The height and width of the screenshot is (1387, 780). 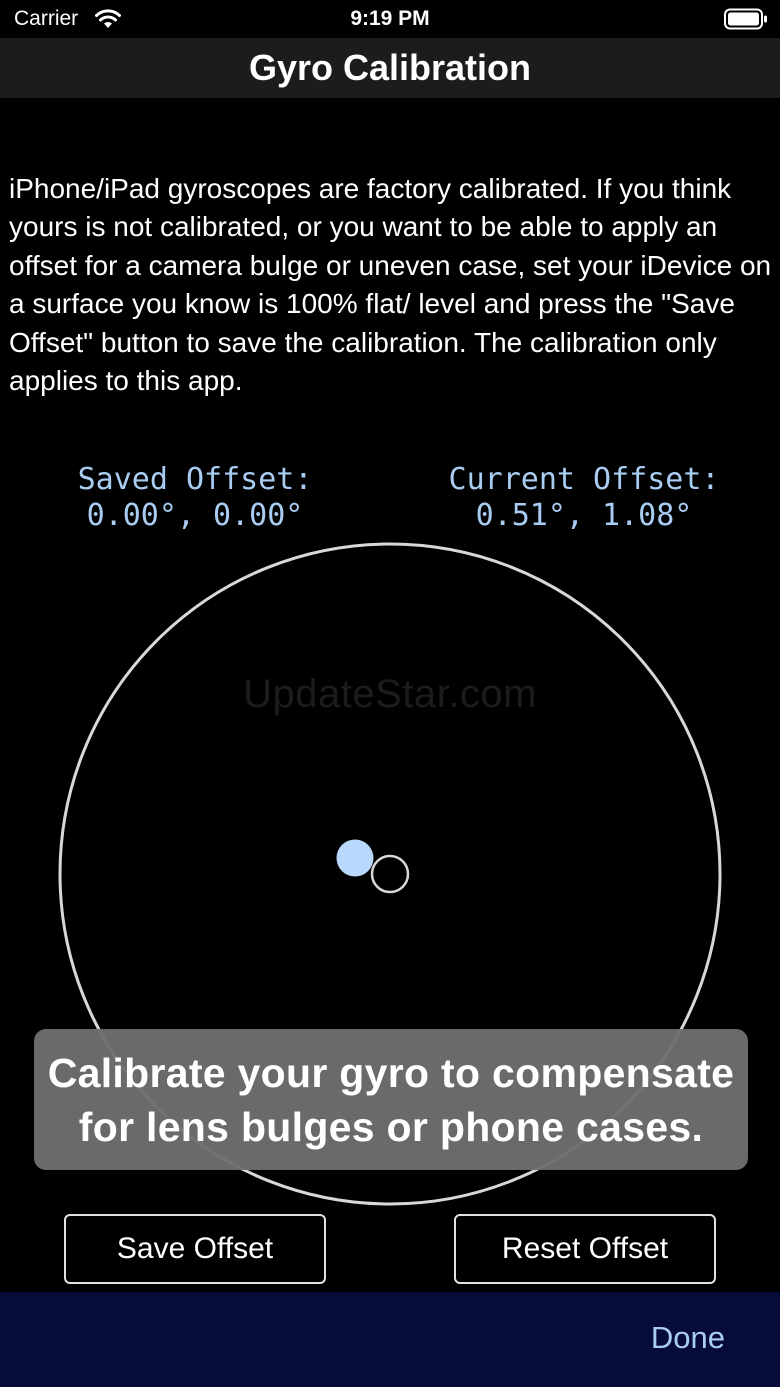 What do you see at coordinates (391, 1073) in the screenshot?
I see `banner-line-1: Calibrate your gyro to compensate` at bounding box center [391, 1073].